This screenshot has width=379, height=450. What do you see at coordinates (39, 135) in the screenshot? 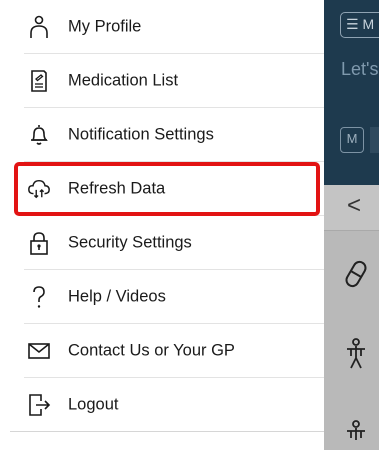
I see `bell-icon` at bounding box center [39, 135].